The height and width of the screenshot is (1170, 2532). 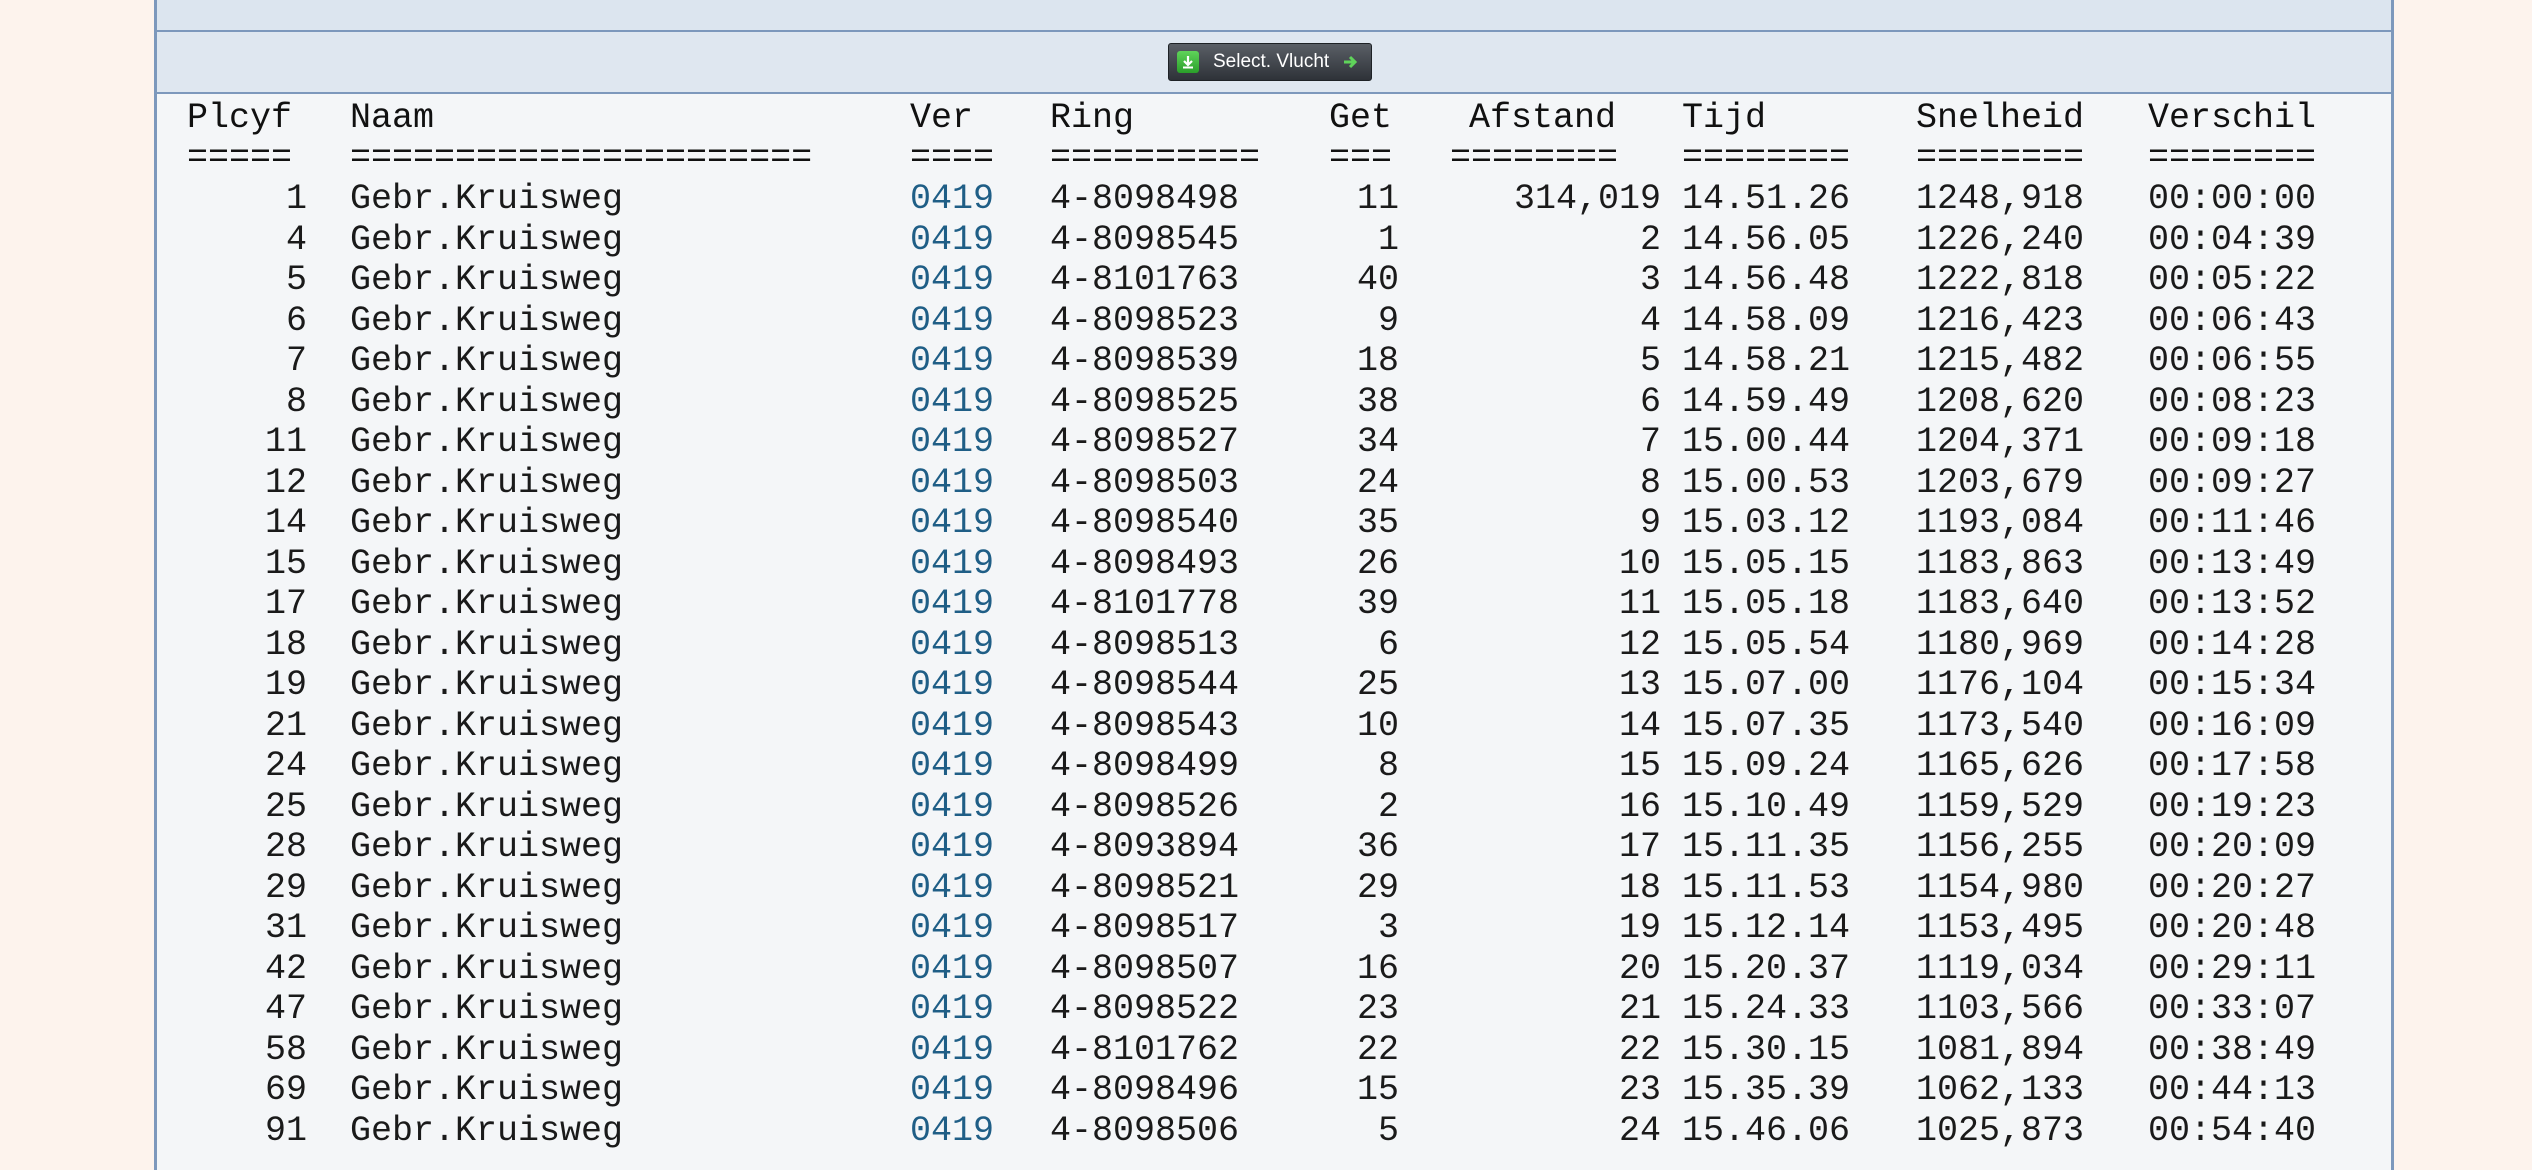 I want to click on cell-ring: 4-8098517, so click(x=1145, y=928).